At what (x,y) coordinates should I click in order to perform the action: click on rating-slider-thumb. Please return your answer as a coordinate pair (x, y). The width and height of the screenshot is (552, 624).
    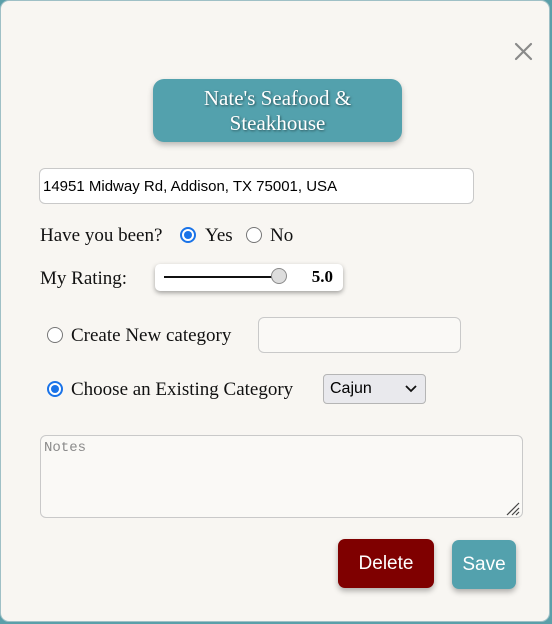
    Looking at the image, I should click on (279, 276).